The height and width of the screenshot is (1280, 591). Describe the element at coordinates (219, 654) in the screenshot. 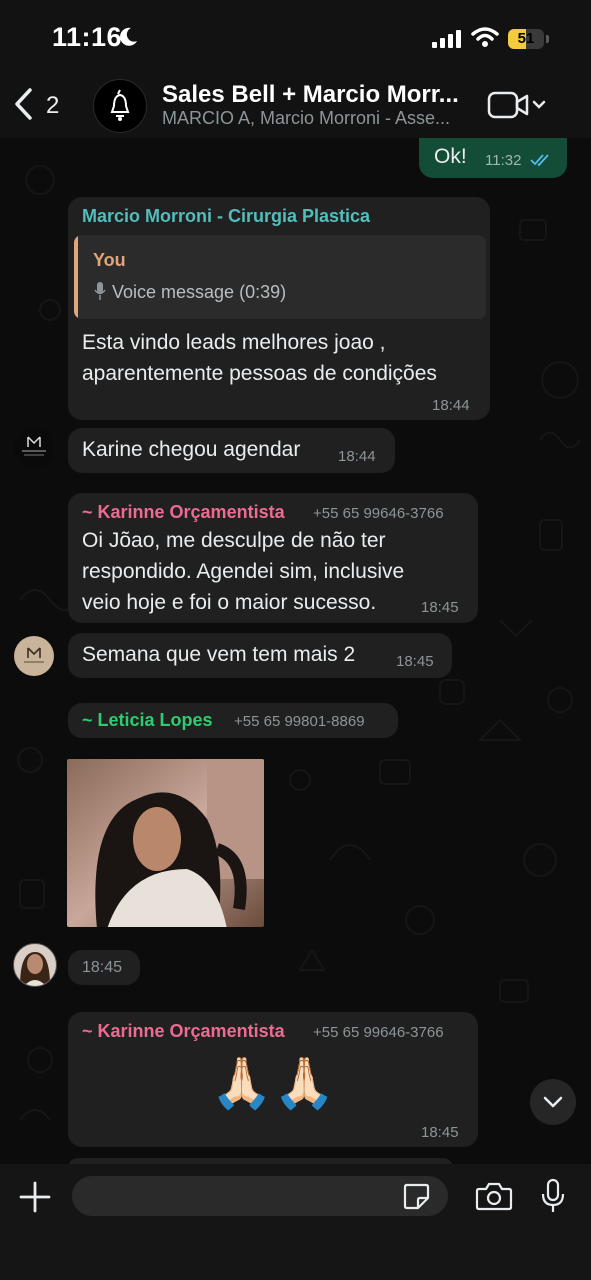

I see `message-text: Semana que vem tem mais 2` at that location.